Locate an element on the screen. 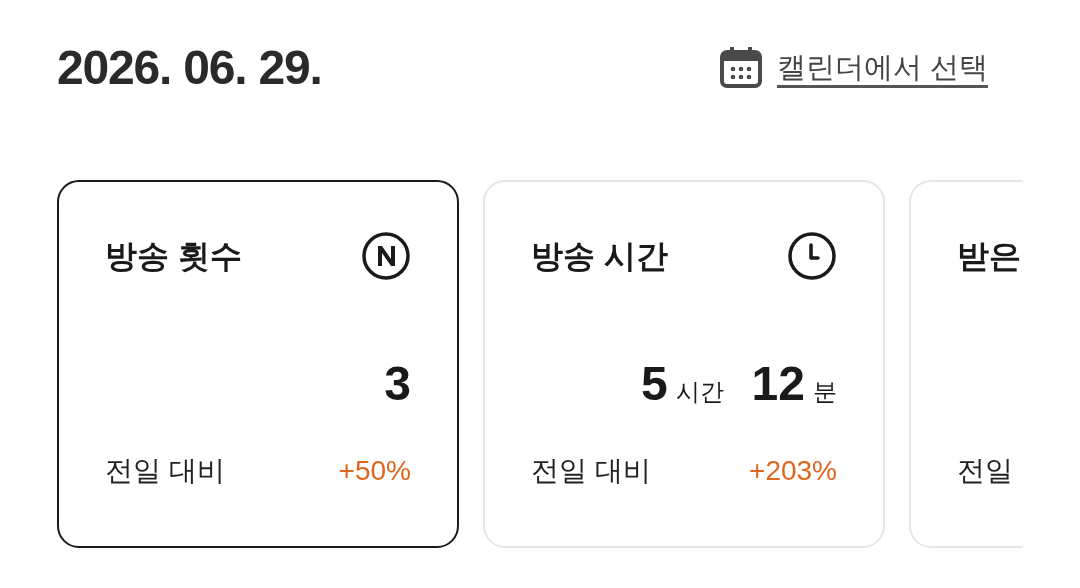  calendar-link: 캘린더에서 선택 is located at coordinates (853, 68).